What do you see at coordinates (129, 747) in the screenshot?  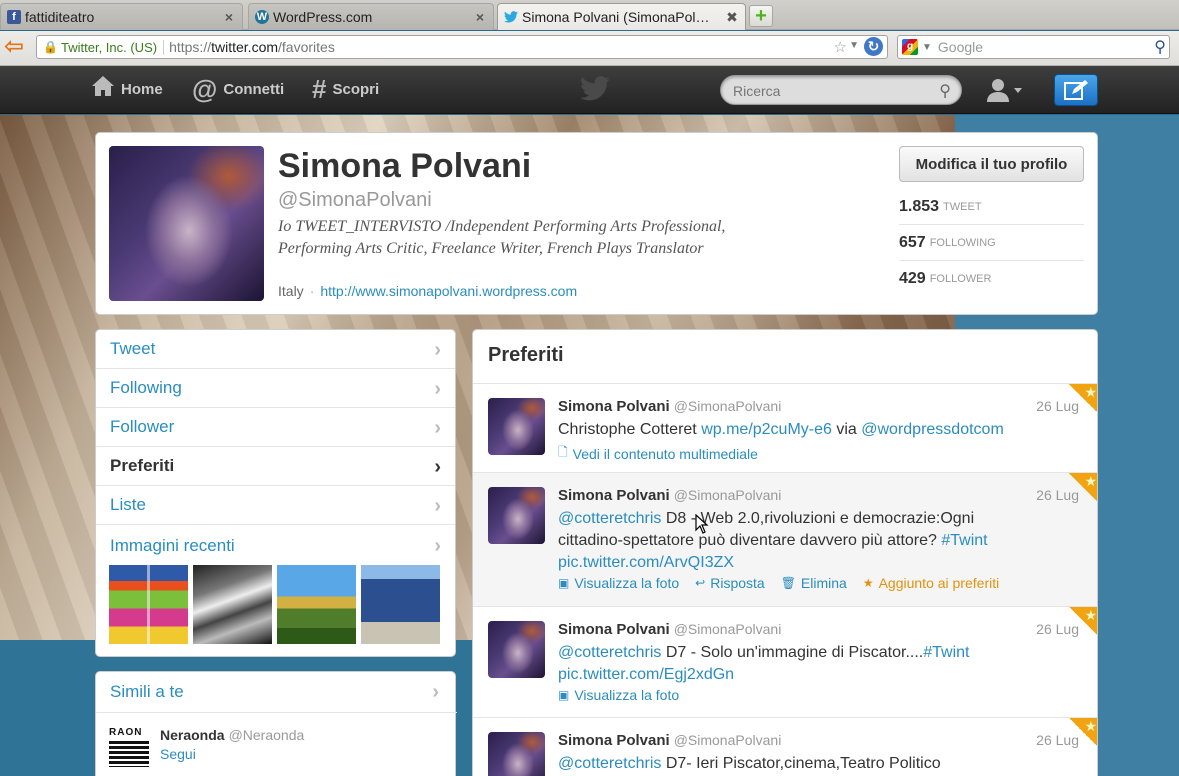 I see `avatar: RAON` at bounding box center [129, 747].